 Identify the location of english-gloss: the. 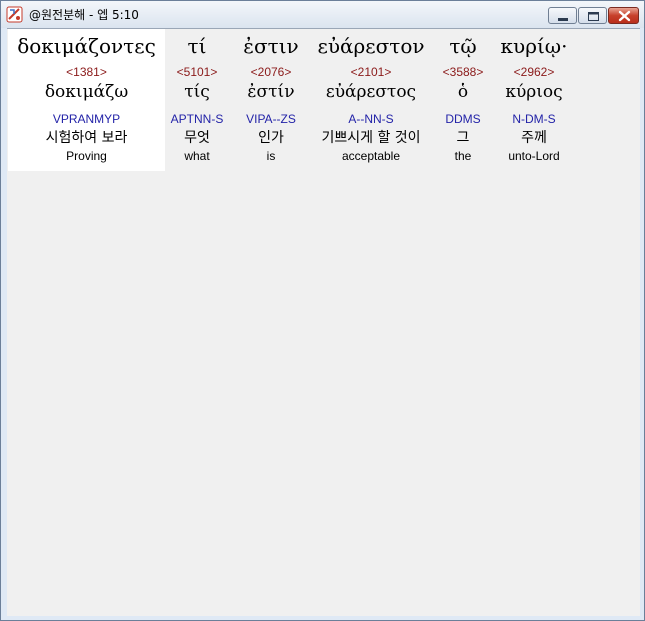
(463, 156).